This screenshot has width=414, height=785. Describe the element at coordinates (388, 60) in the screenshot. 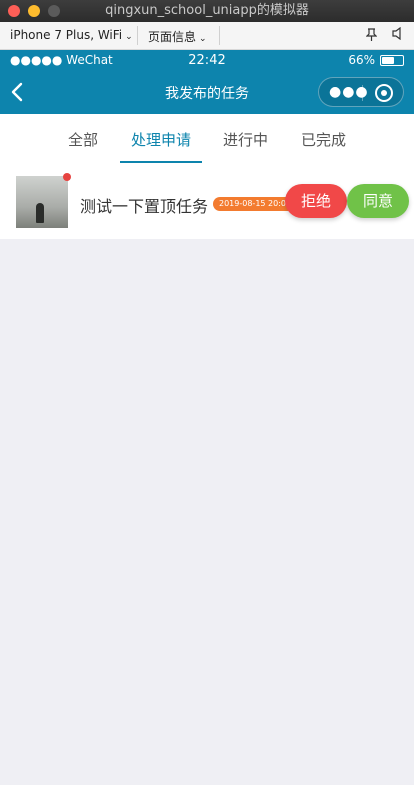

I see `battery-level-fill` at that location.